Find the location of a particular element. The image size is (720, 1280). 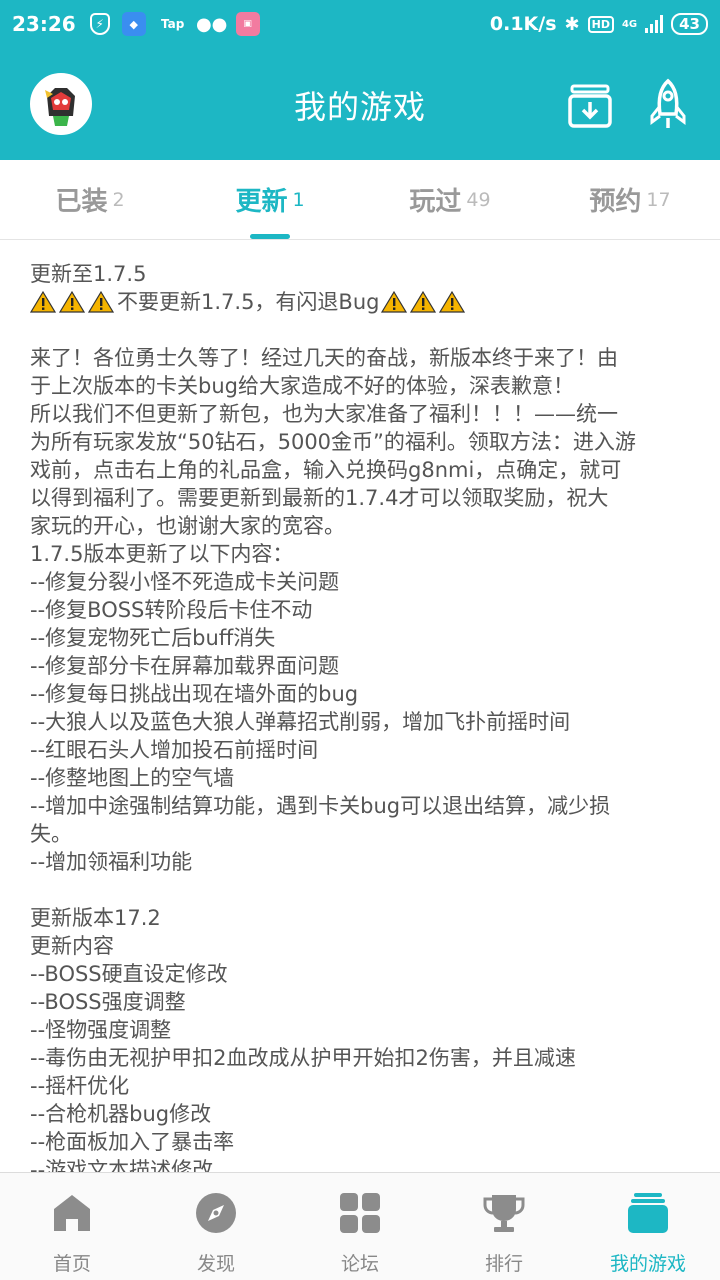

note-line: --修整地图上的空气墙 is located at coordinates (132, 778).